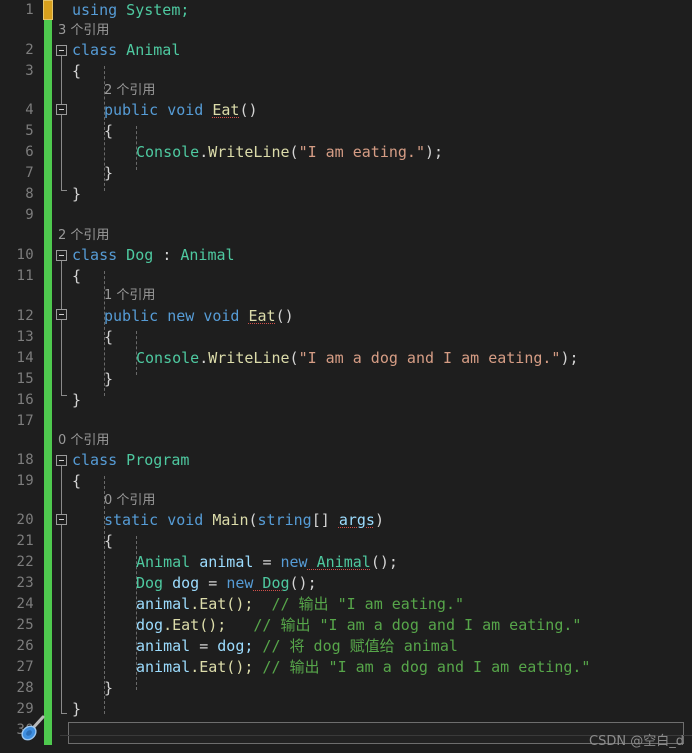  What do you see at coordinates (129, 90) in the screenshot?
I see `codelens-animal-eat: 2 个引用` at bounding box center [129, 90].